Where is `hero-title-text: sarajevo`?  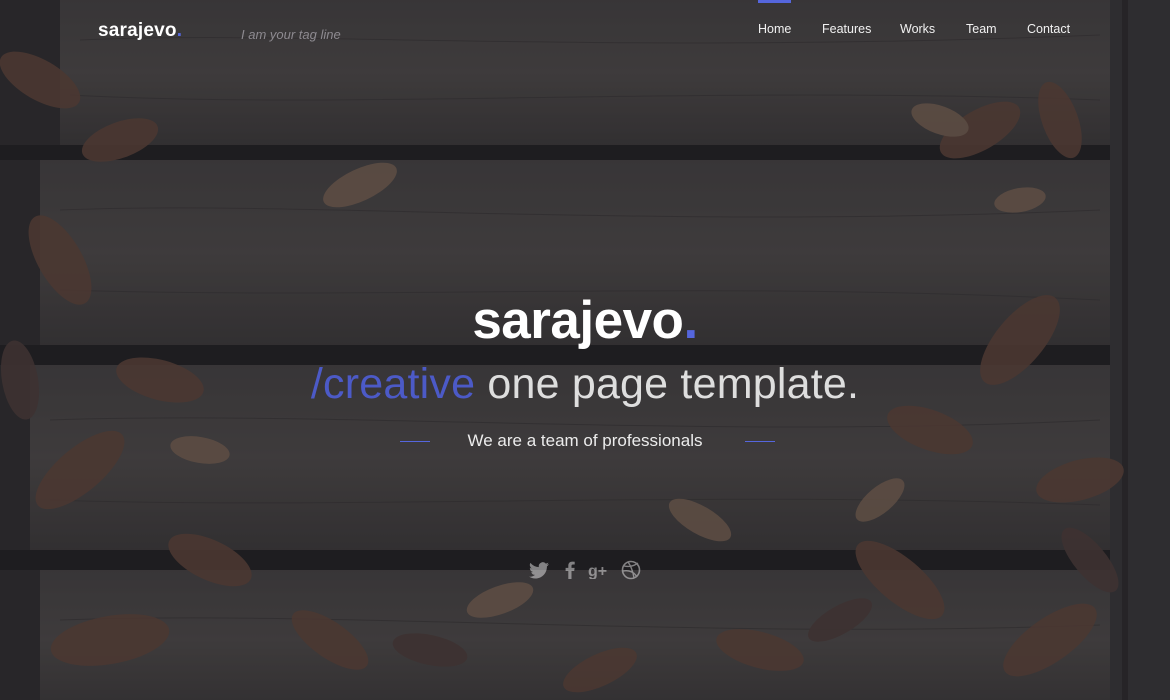 hero-title-text: sarajevo is located at coordinates (578, 320).